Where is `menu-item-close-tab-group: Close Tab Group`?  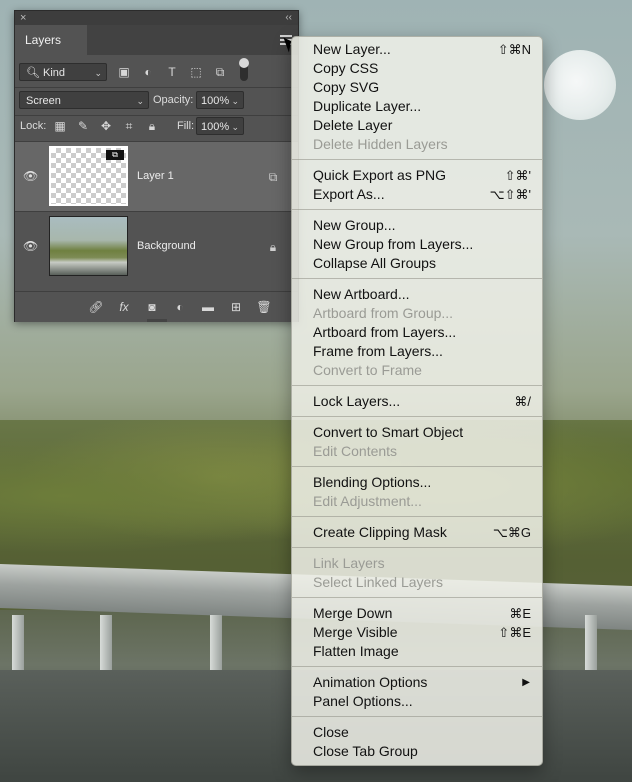 menu-item-close-tab-group: Close Tab Group is located at coordinates (417, 751).